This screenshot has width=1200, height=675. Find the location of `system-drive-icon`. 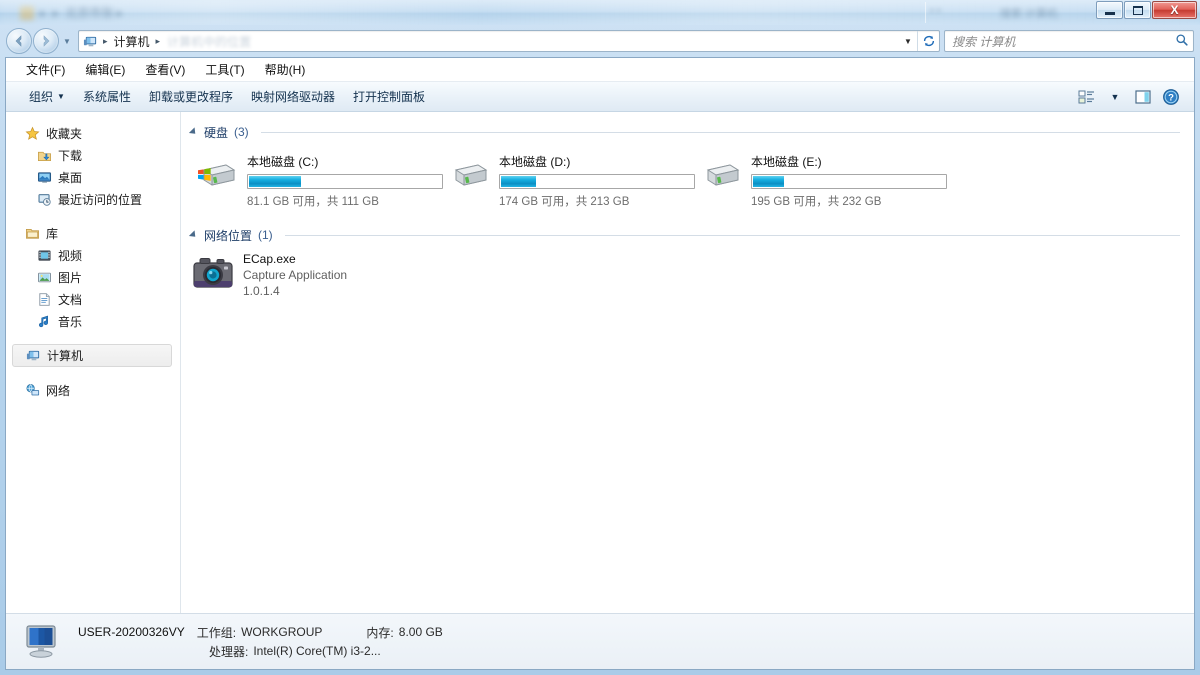

system-drive-icon is located at coordinates (217, 172).